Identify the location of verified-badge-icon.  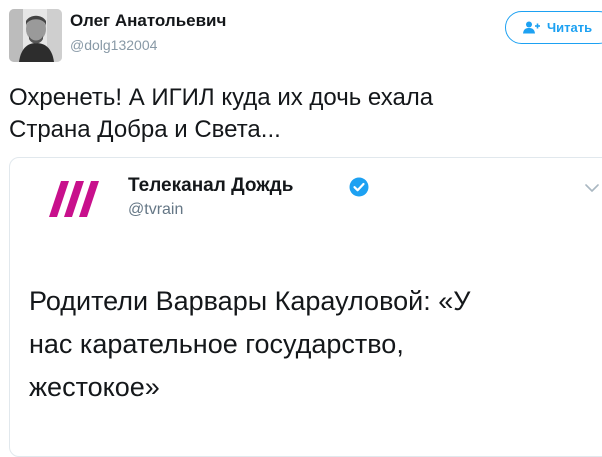
(359, 189).